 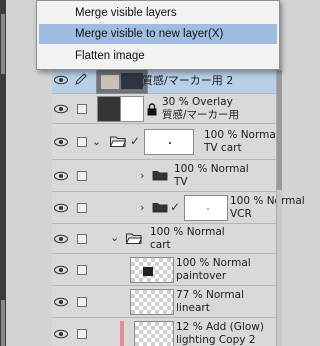 I want to click on left-scroll-thumb, so click(x=3, y=44).